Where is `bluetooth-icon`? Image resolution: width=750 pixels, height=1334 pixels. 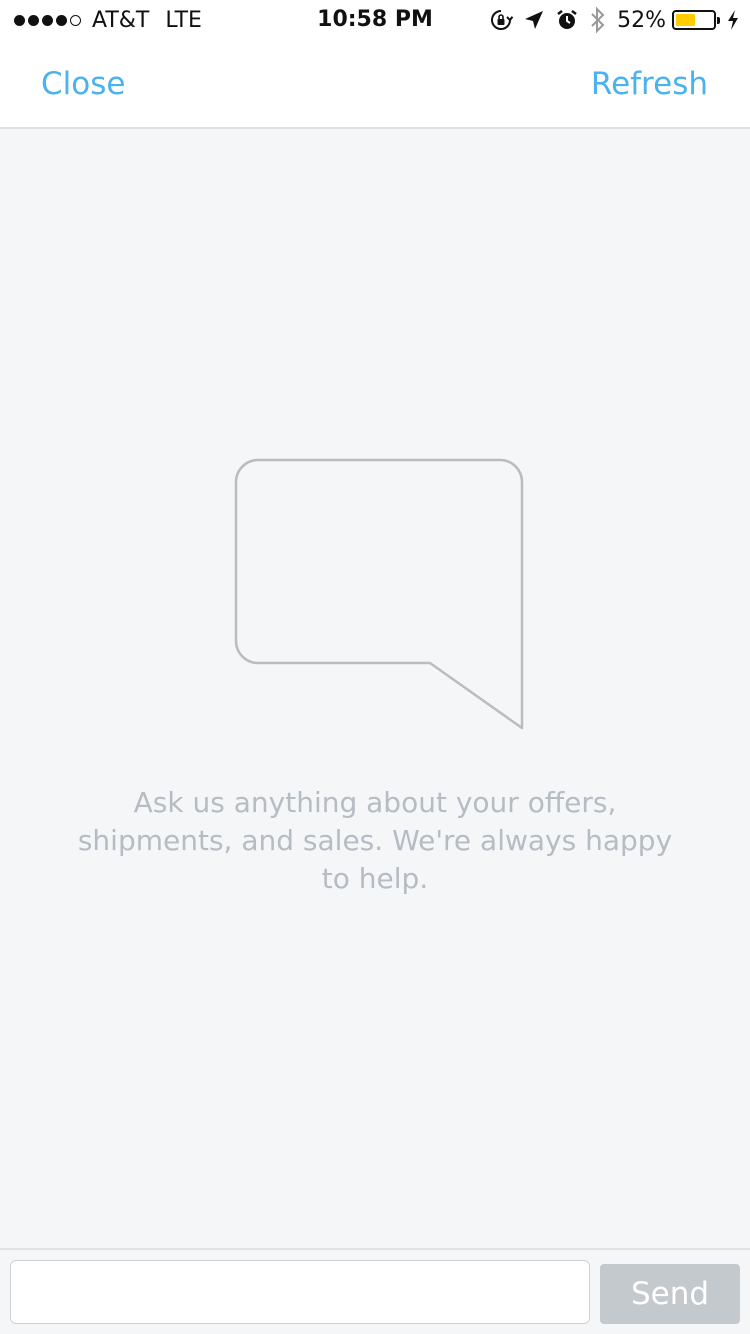 bluetooth-icon is located at coordinates (598, 20).